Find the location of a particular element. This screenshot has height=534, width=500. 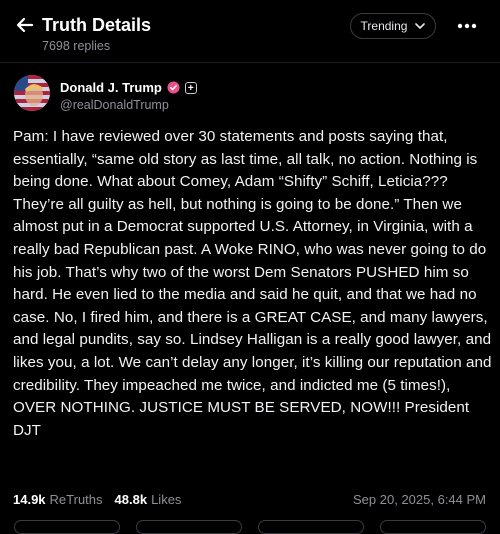

more-options-button is located at coordinates (467, 26).